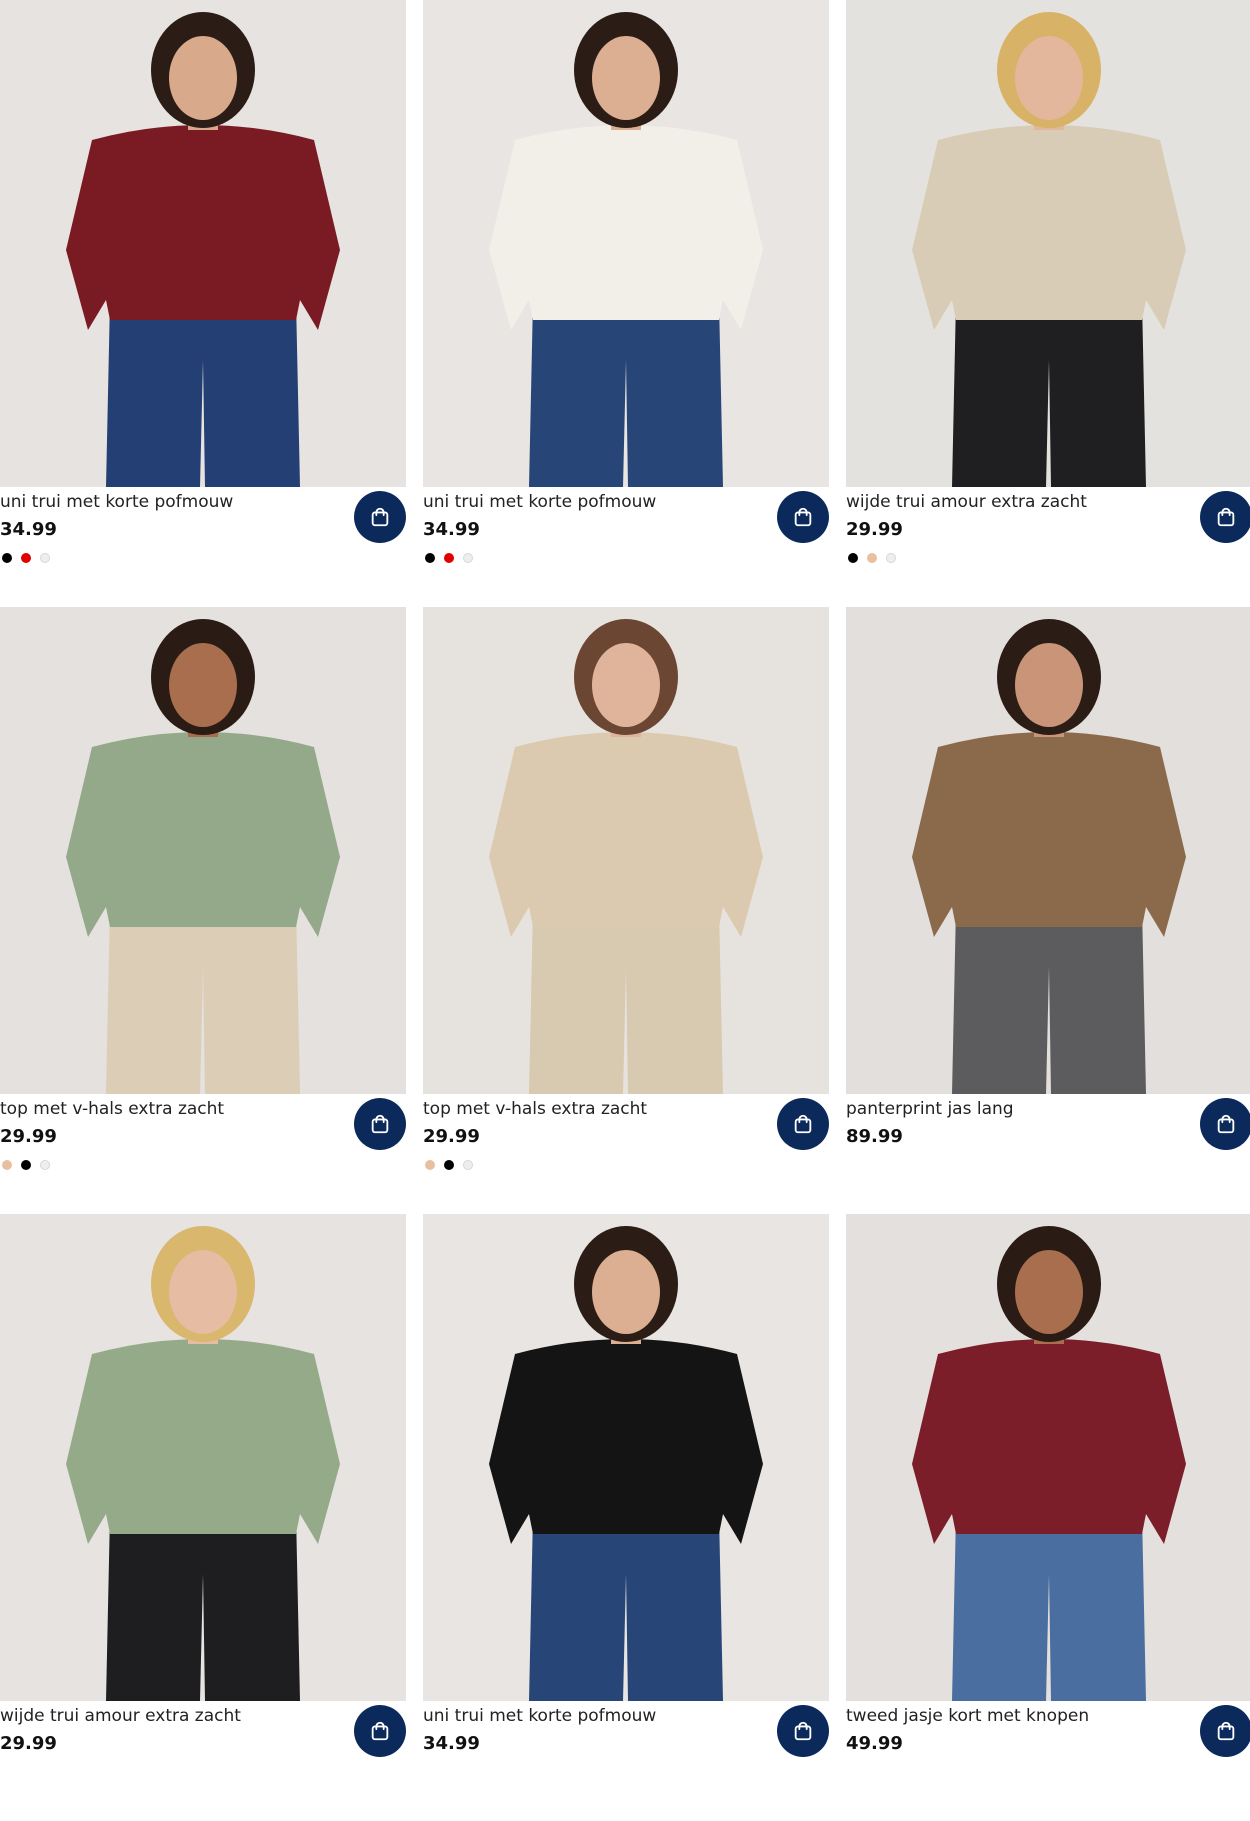 This screenshot has height=1821, width=1250. What do you see at coordinates (930, 1109) in the screenshot?
I see `product-name: panterprint jas lang` at bounding box center [930, 1109].